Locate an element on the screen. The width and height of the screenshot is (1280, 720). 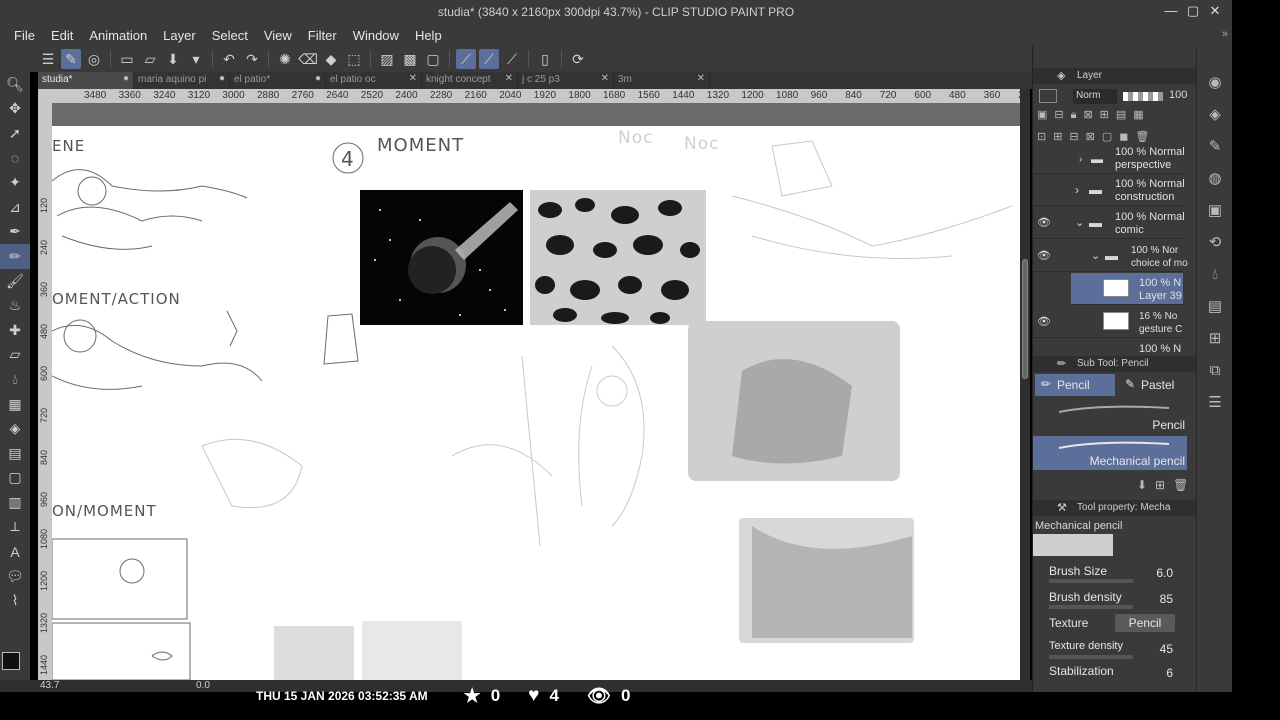
layer-toolbar-row-1: ▣⊟🔒︎⊠⊞▤▦ is located at coordinates (1116, 116).